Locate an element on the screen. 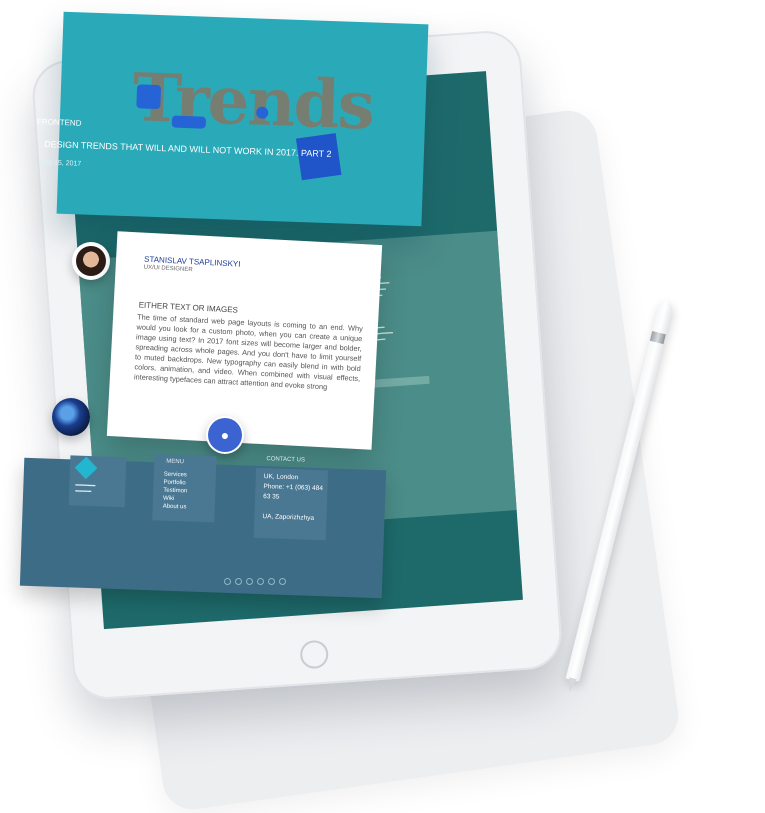 The height and width of the screenshot is (813, 765). blue-sphere-decoration is located at coordinates (149, 97).